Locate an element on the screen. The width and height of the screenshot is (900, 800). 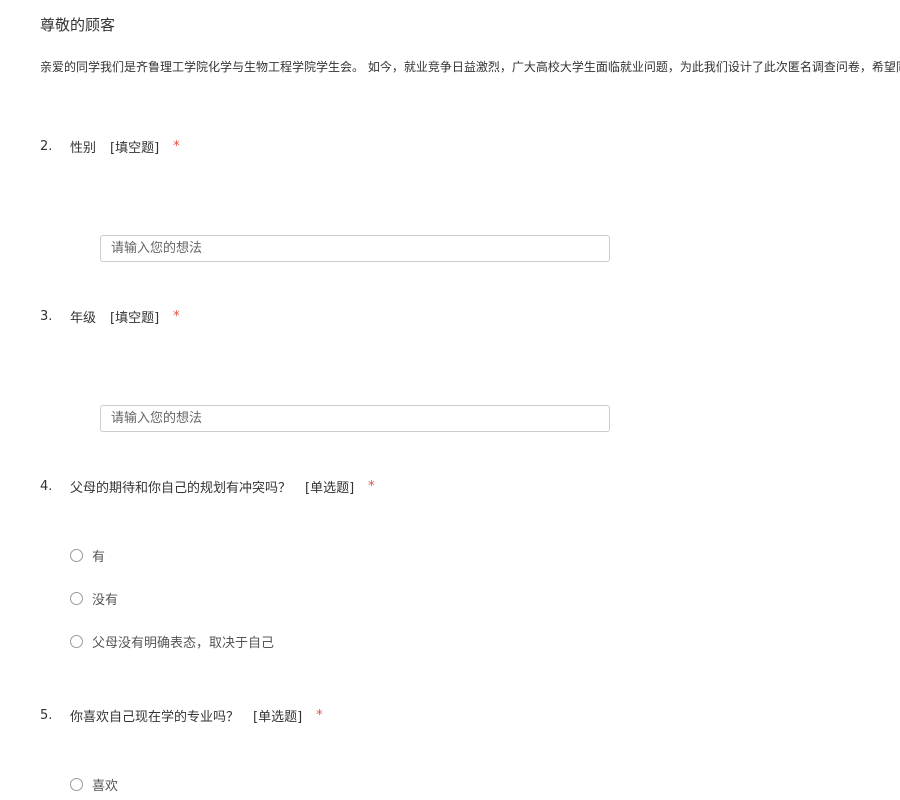
question-2-title: 2. 性别 [填空题] * is located at coordinates (110, 146).